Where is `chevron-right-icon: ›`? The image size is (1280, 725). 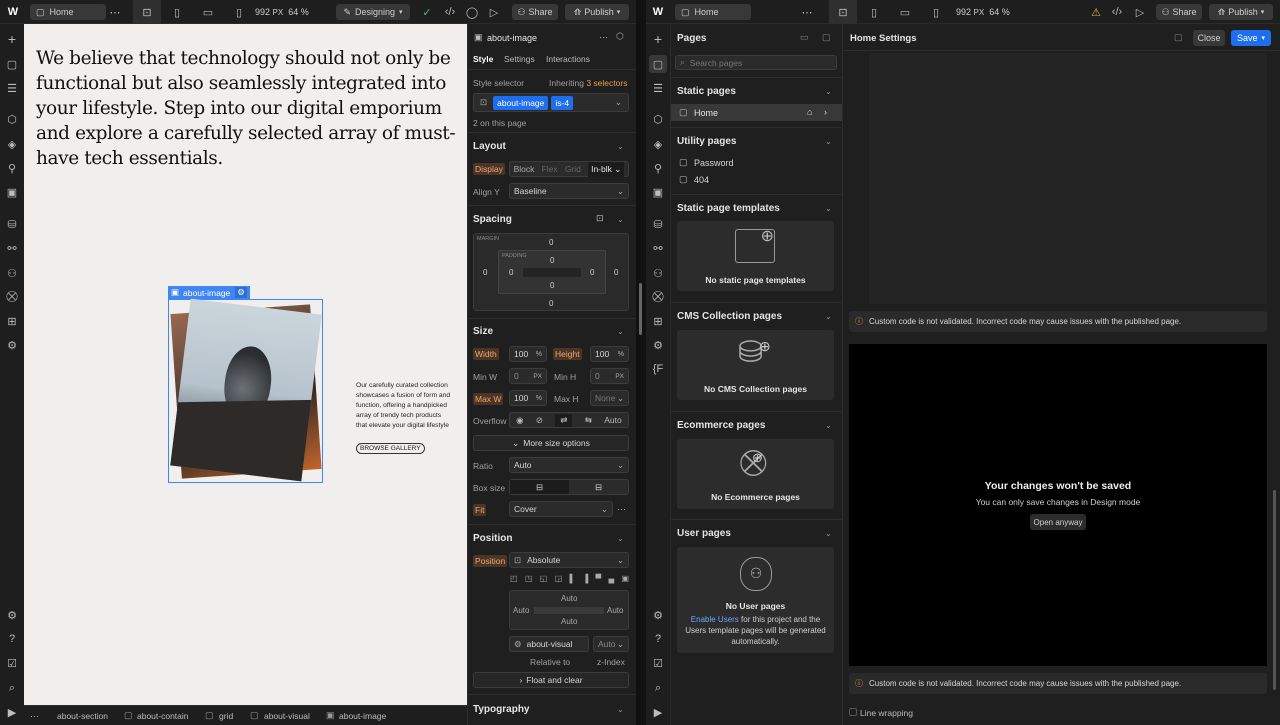
chevron-right-icon: › is located at coordinates (825, 112).